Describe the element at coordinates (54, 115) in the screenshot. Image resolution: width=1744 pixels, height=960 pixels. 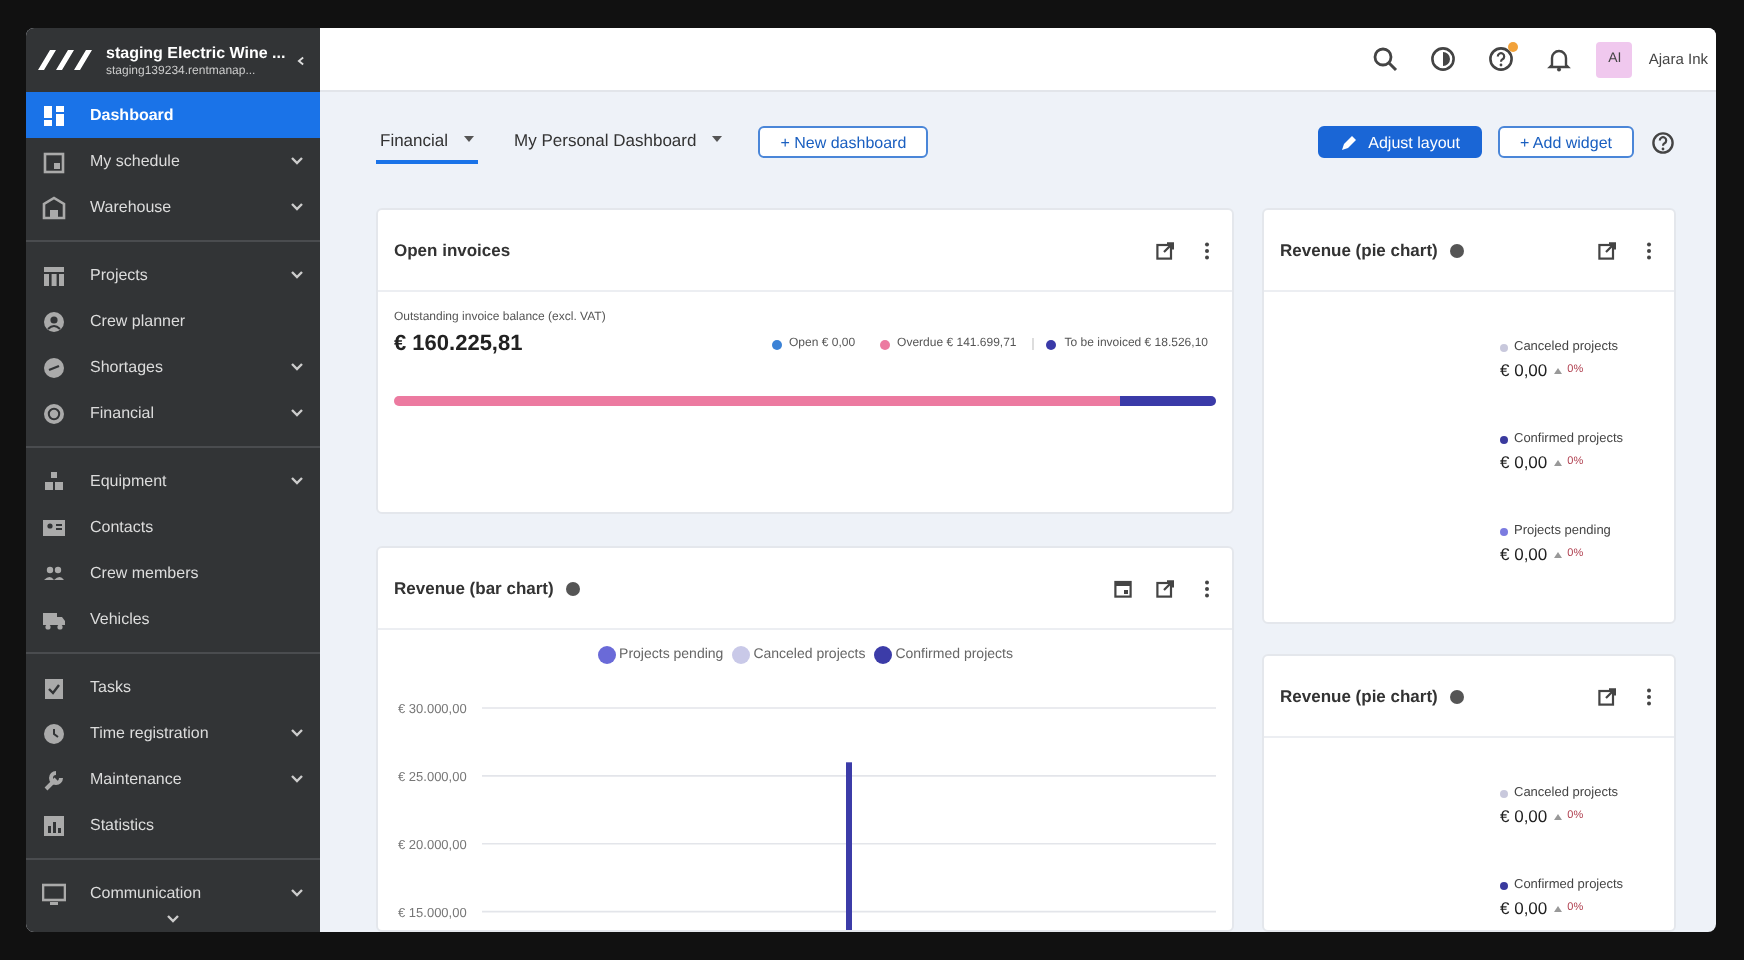
I see `dashboard-icon` at that location.